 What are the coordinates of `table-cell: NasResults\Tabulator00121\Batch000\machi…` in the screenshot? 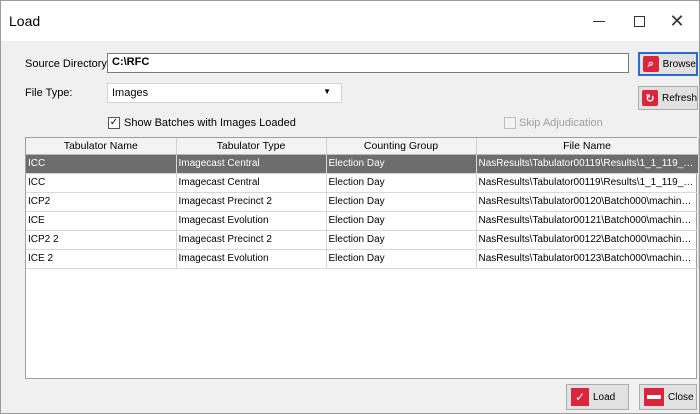 It's located at (587, 221).